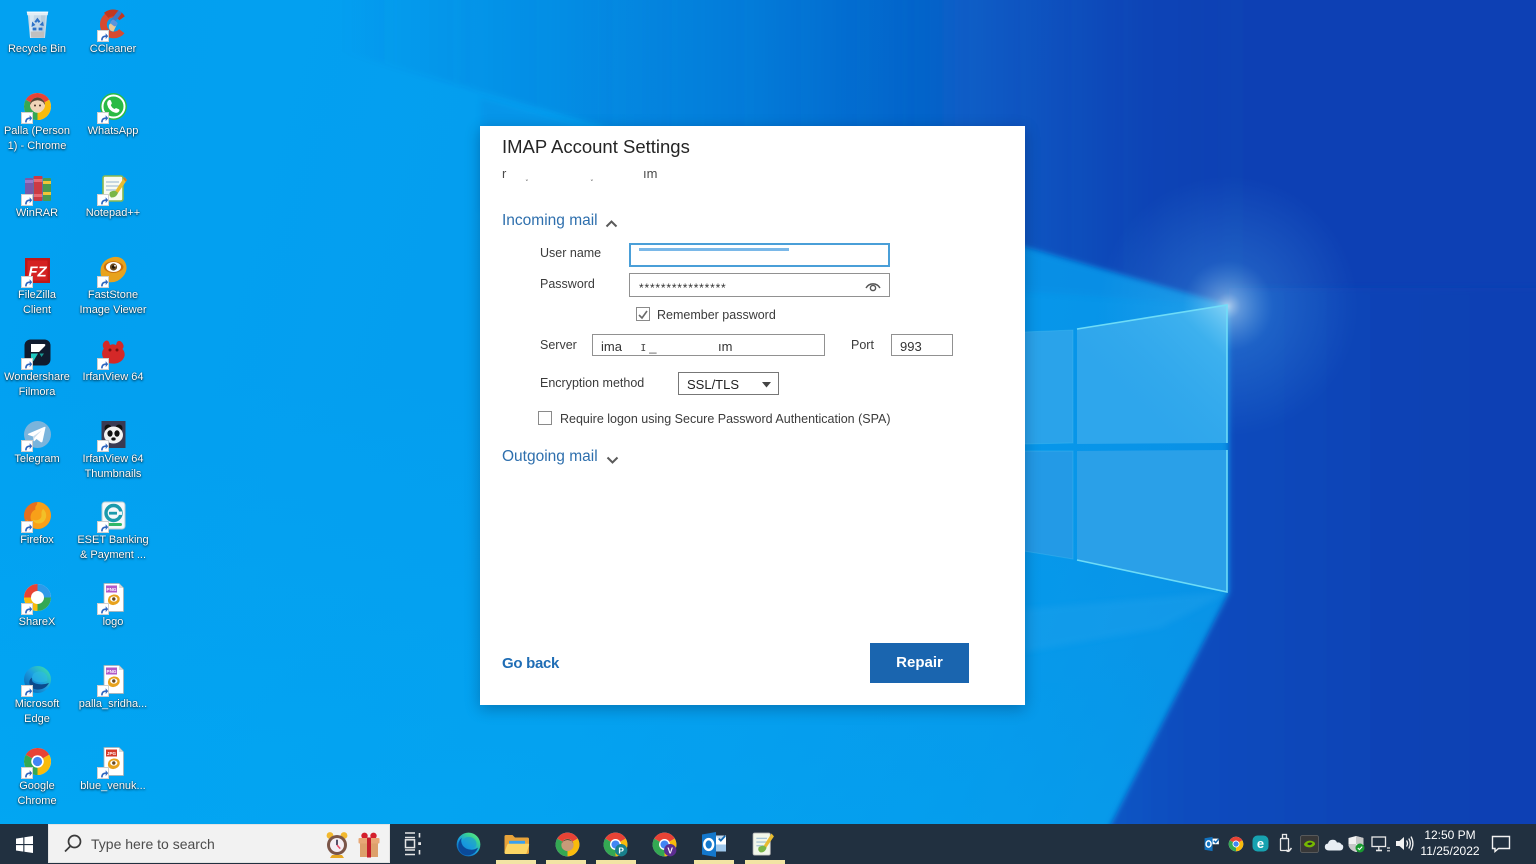  What do you see at coordinates (1260, 843) in the screenshot?
I see `svg-text: e` at bounding box center [1260, 843].